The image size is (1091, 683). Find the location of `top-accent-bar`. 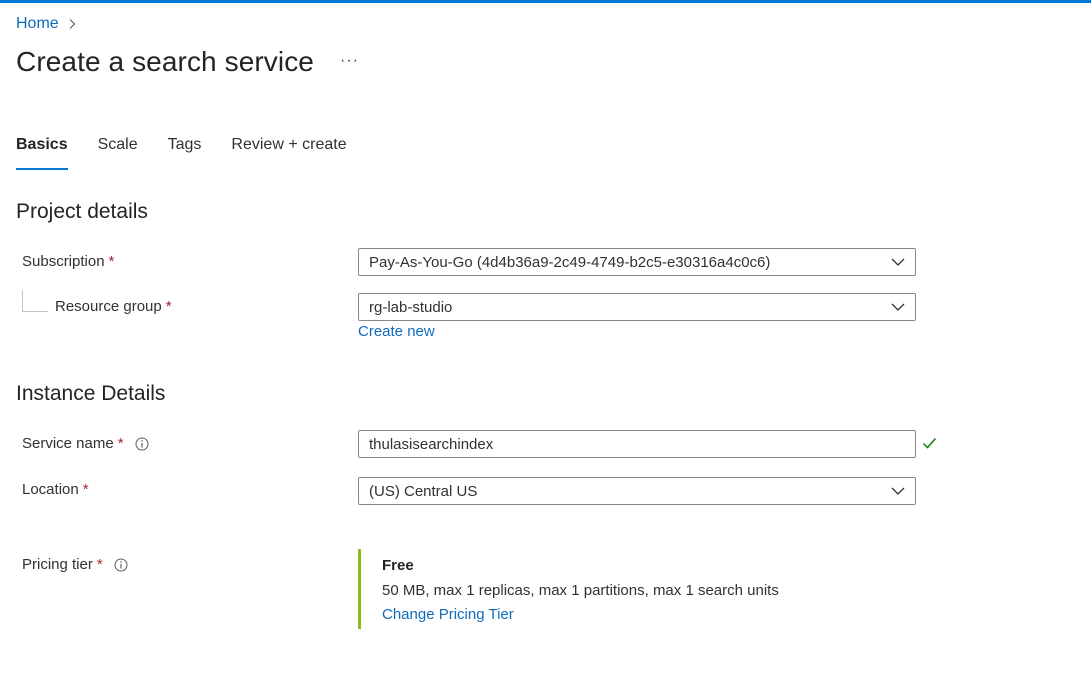

top-accent-bar is located at coordinates (545, 1).